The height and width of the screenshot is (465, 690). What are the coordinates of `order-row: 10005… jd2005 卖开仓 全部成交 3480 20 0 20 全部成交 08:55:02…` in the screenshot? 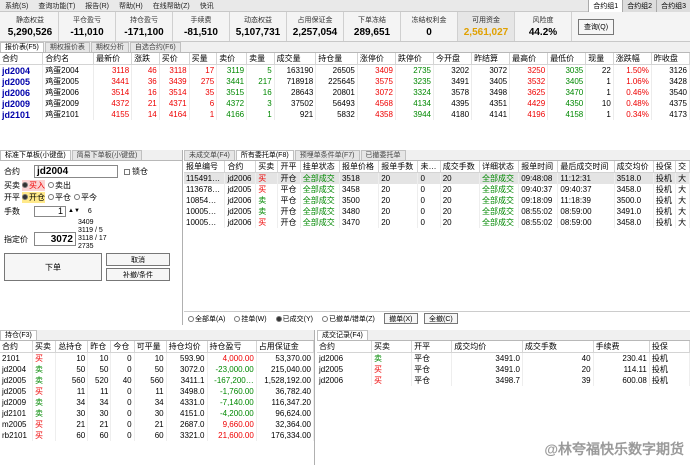 It's located at (437, 211).